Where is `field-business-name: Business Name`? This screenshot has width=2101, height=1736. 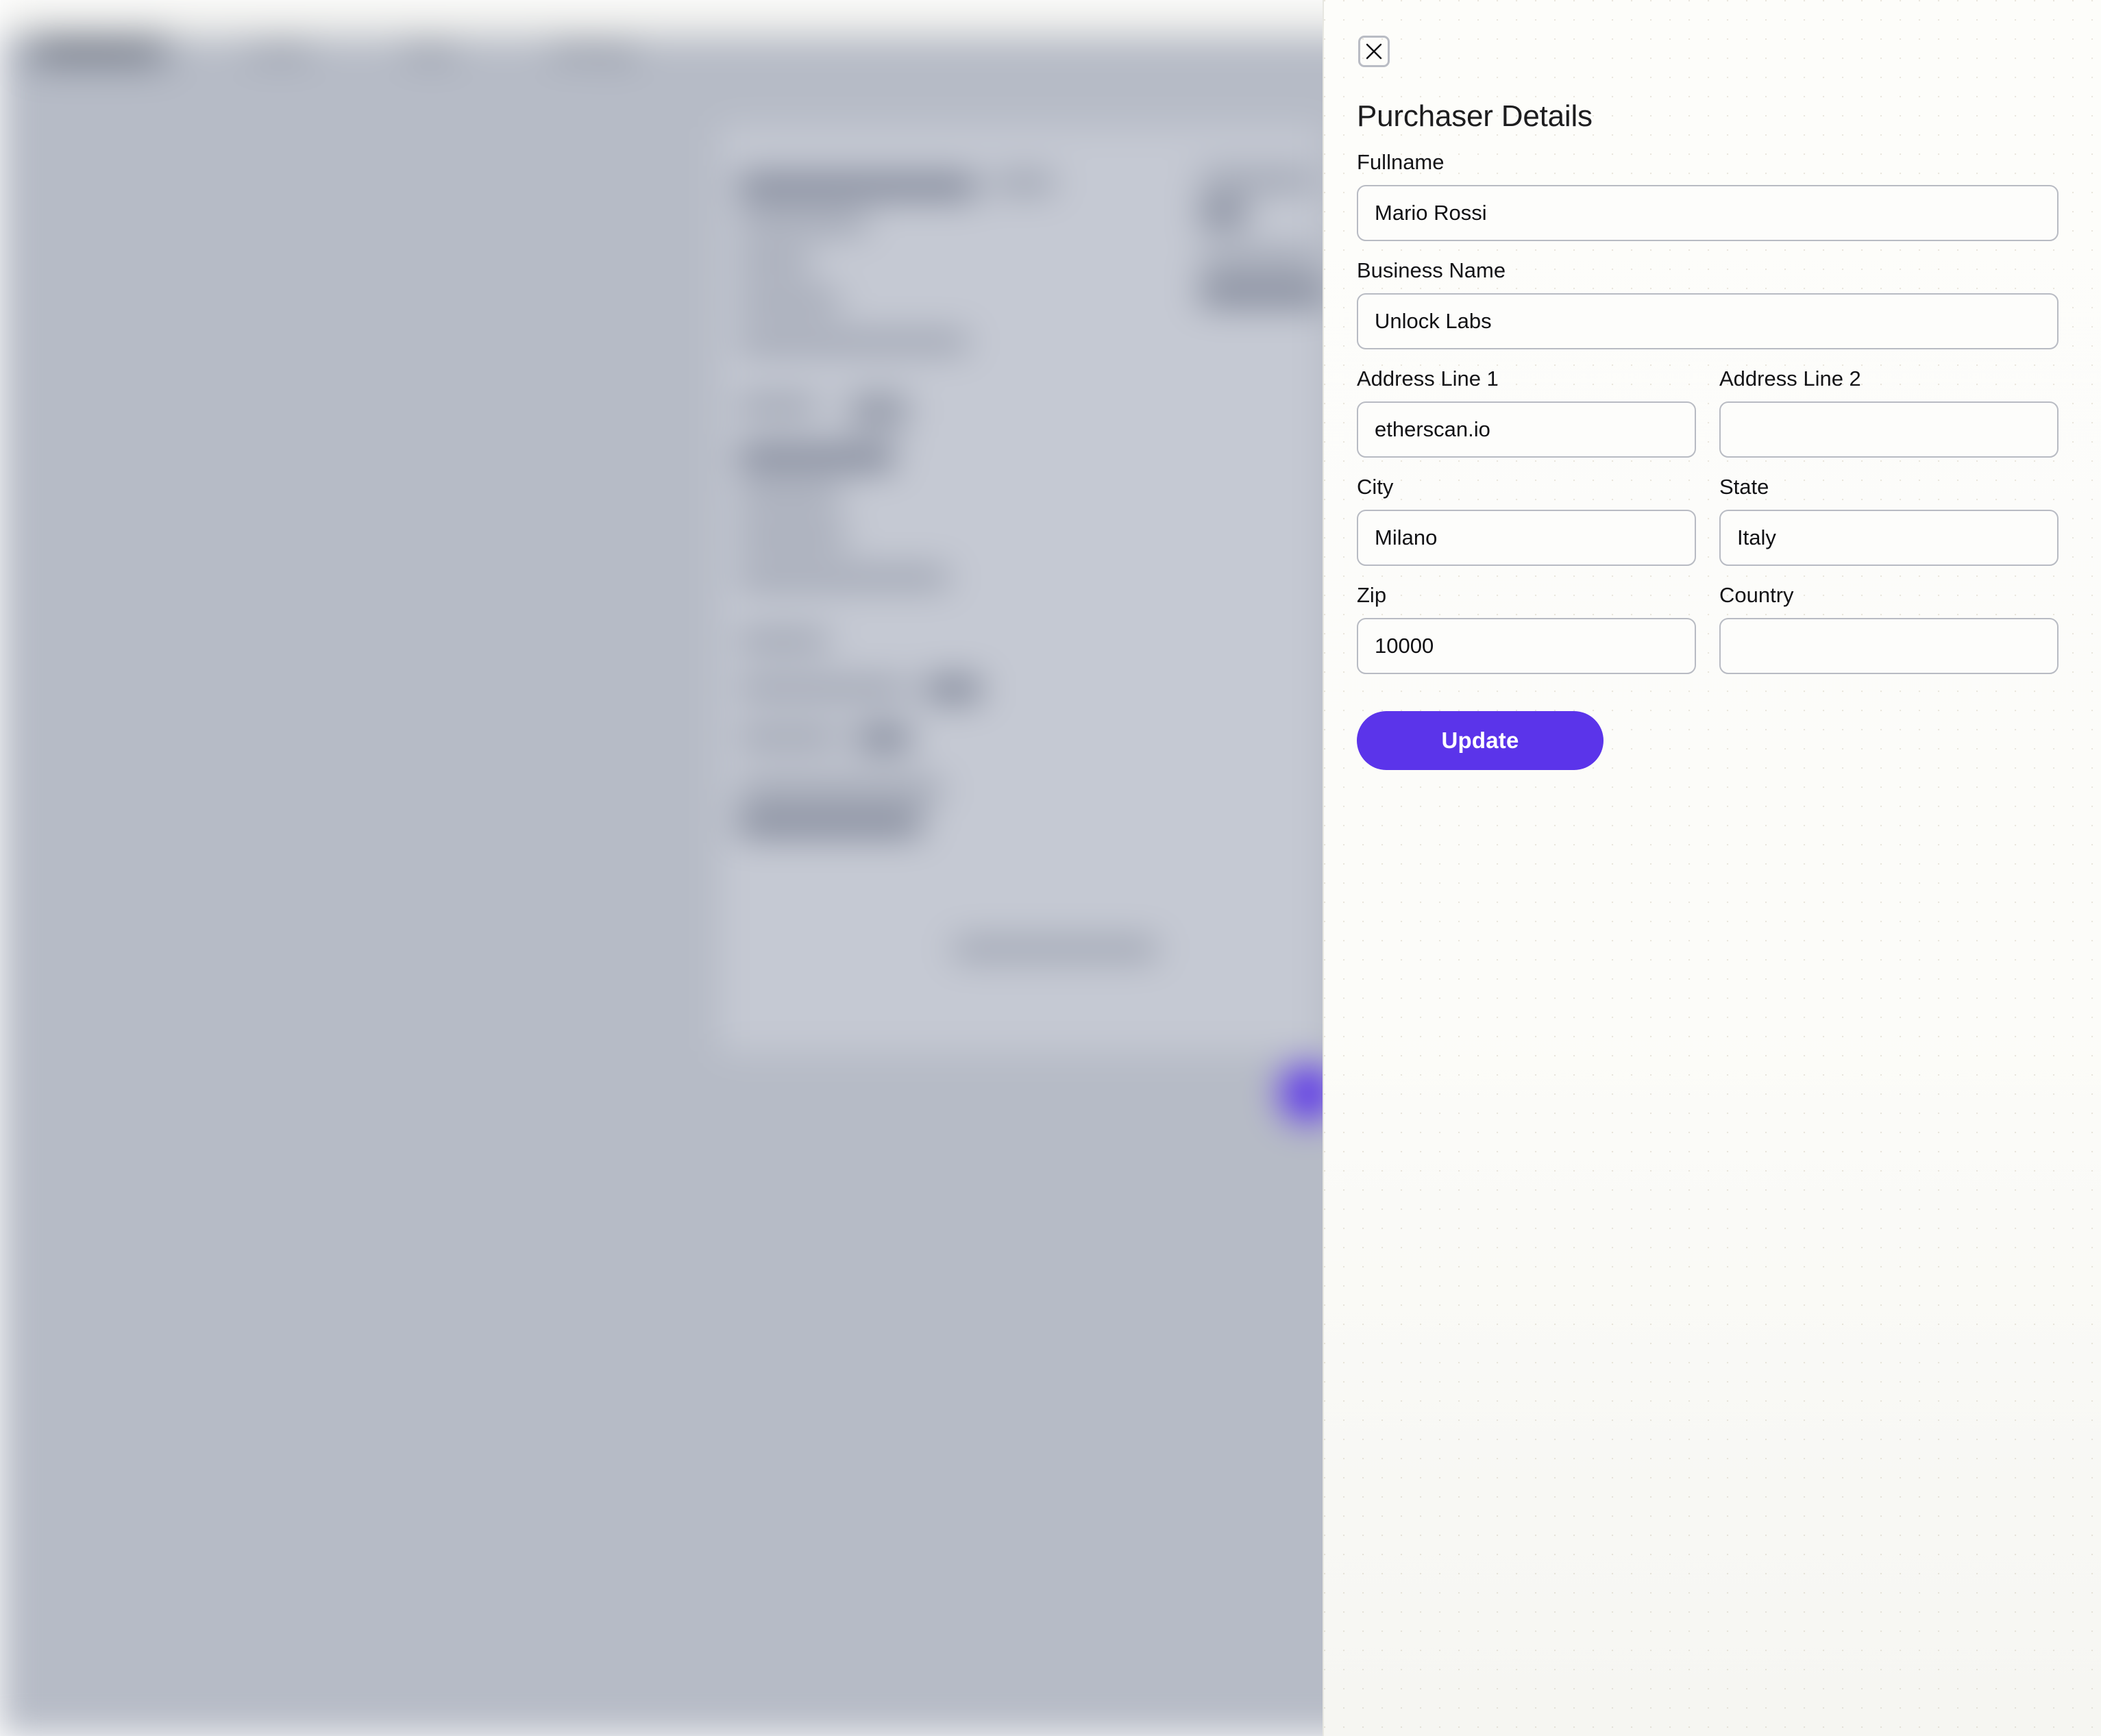
field-business-name: Business Name is located at coordinates (1708, 303).